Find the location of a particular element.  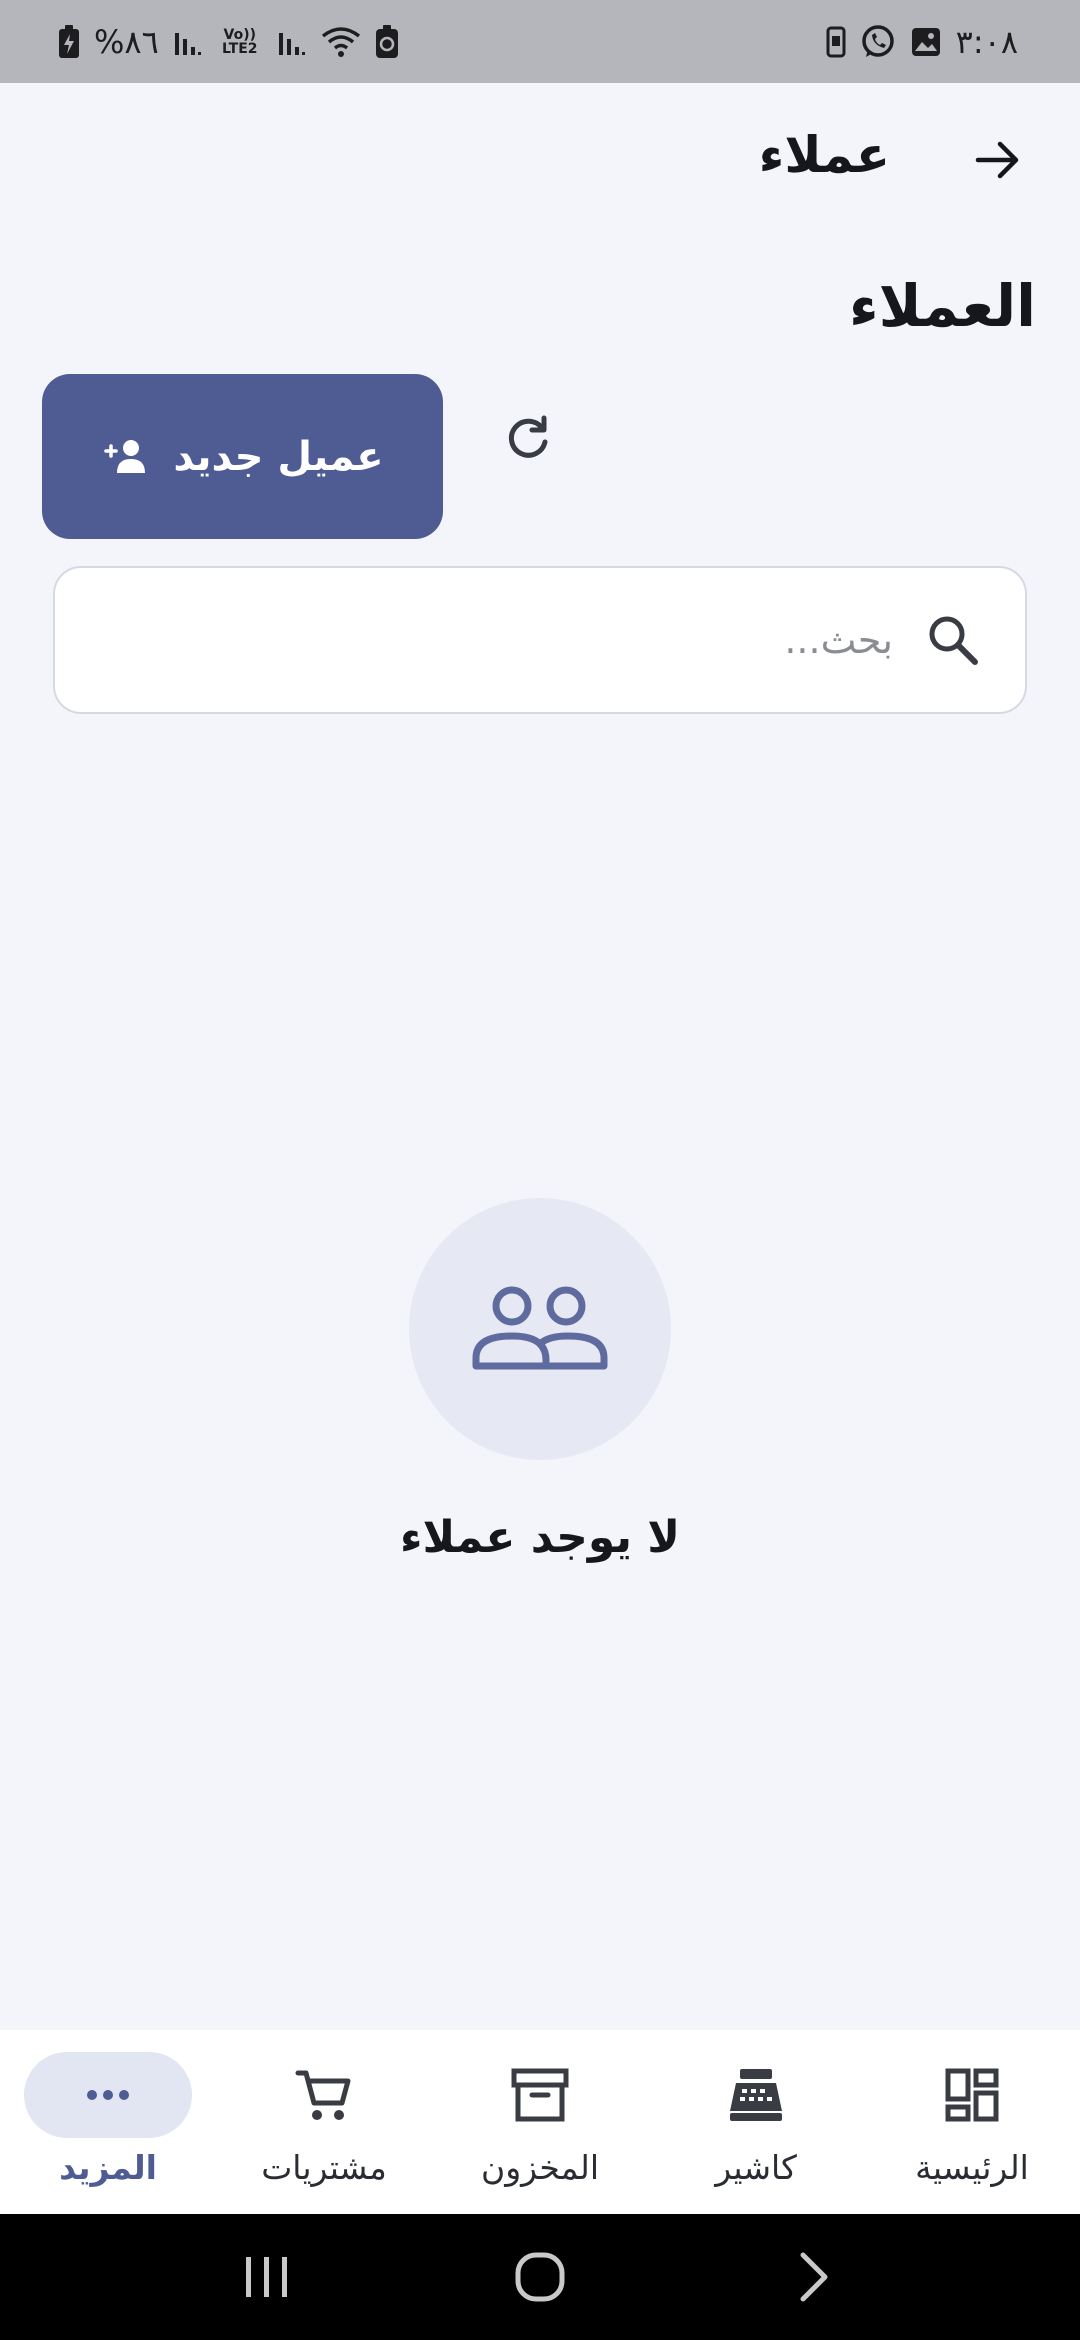

empty-state-message: لا يوجد عملاء is located at coordinates (540, 1537).